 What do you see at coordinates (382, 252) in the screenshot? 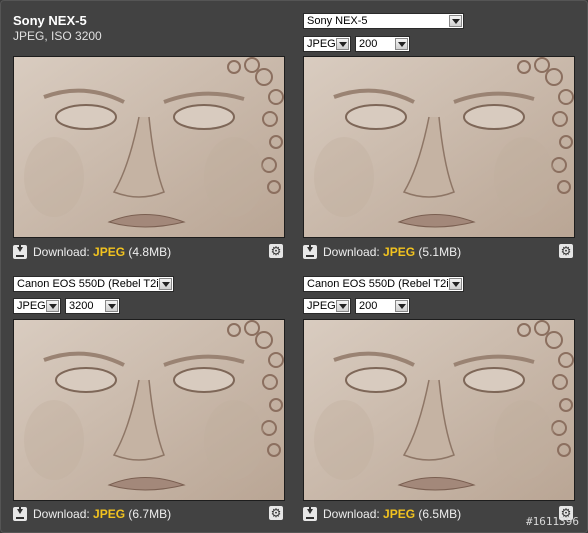
I see `download-link: Download: JPEG (5.1MB)` at bounding box center [382, 252].